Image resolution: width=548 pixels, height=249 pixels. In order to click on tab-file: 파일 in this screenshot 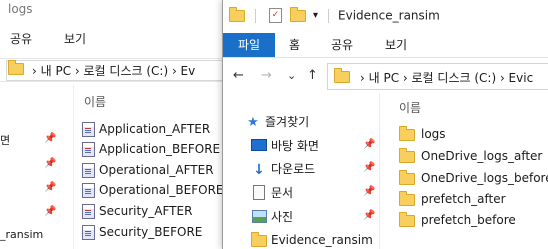, I will do `click(249, 45)`.